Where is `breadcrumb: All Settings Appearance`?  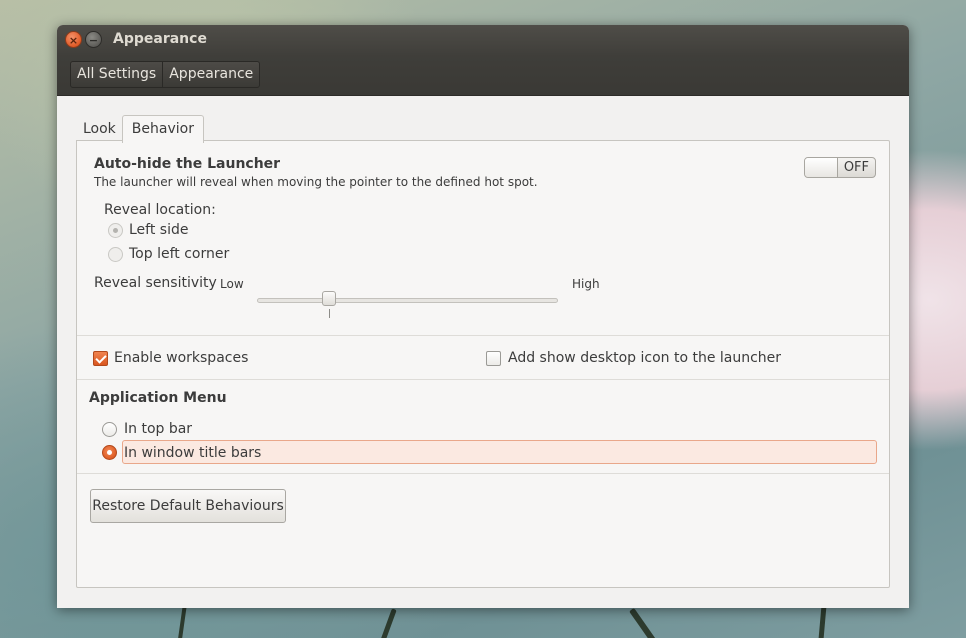 breadcrumb: All Settings Appearance is located at coordinates (165, 74).